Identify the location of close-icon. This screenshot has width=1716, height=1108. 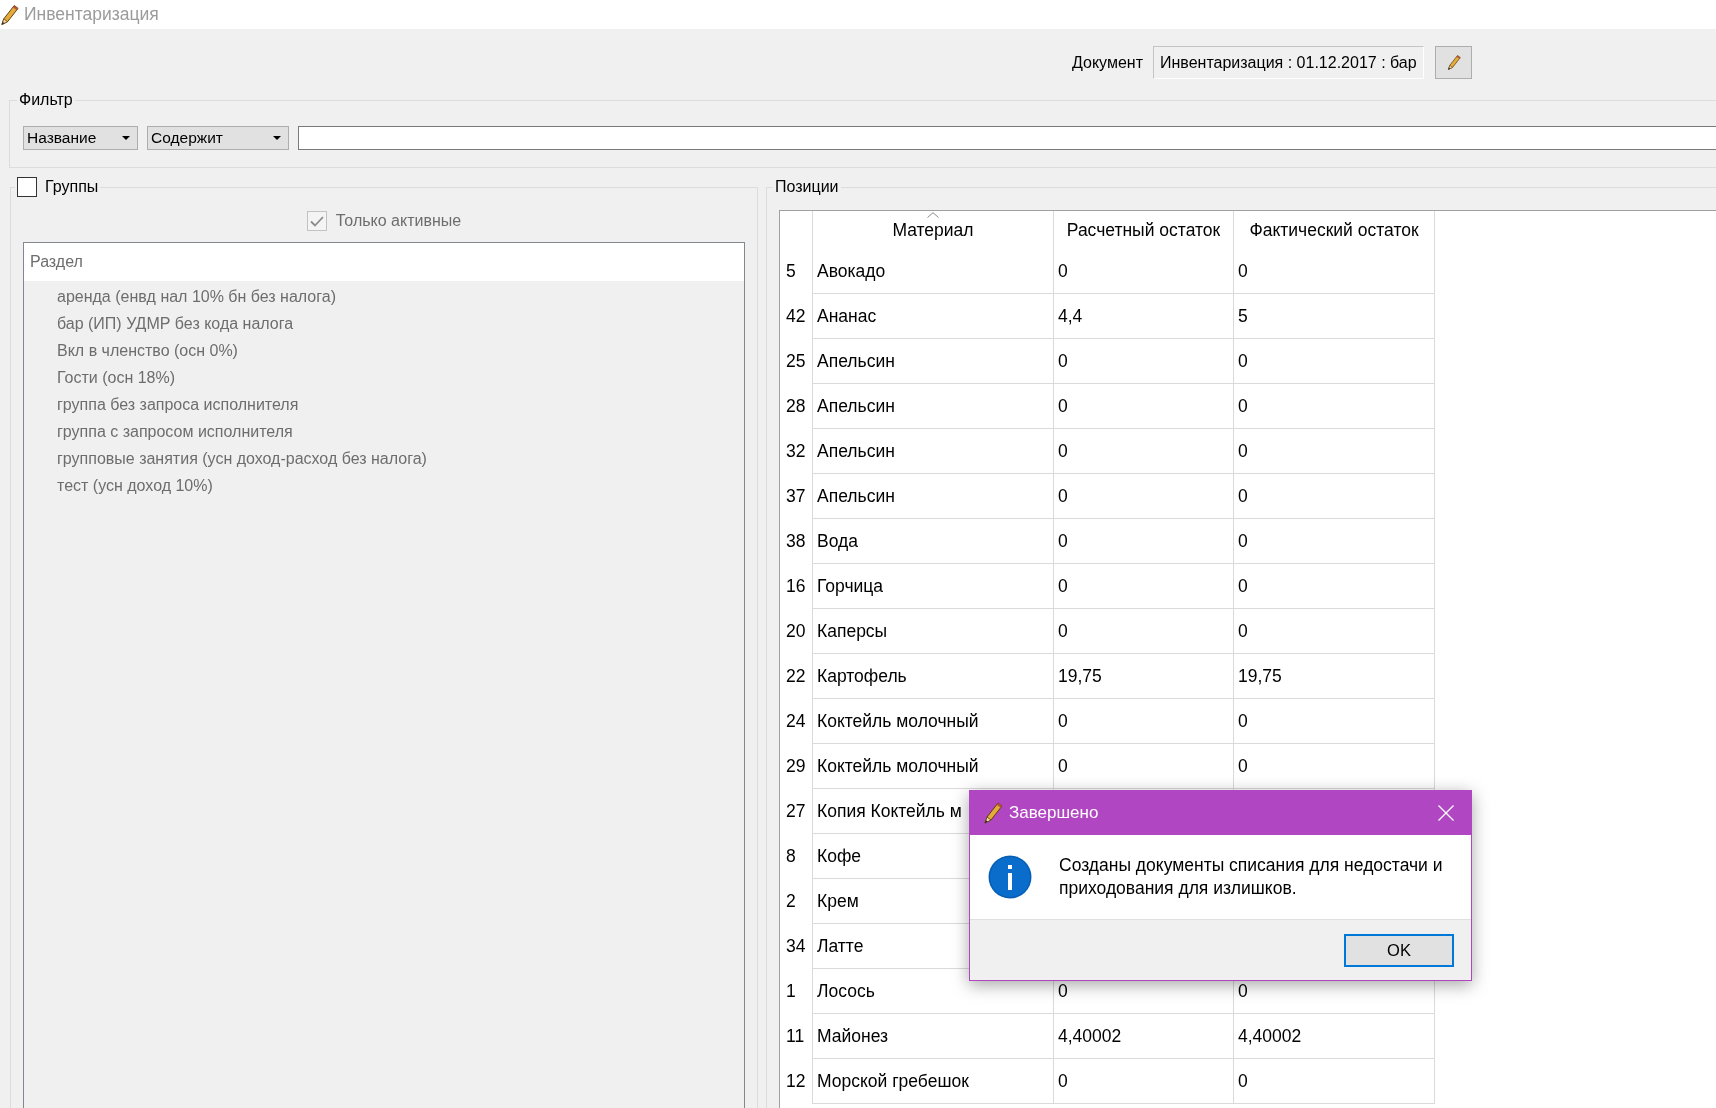
(1446, 813).